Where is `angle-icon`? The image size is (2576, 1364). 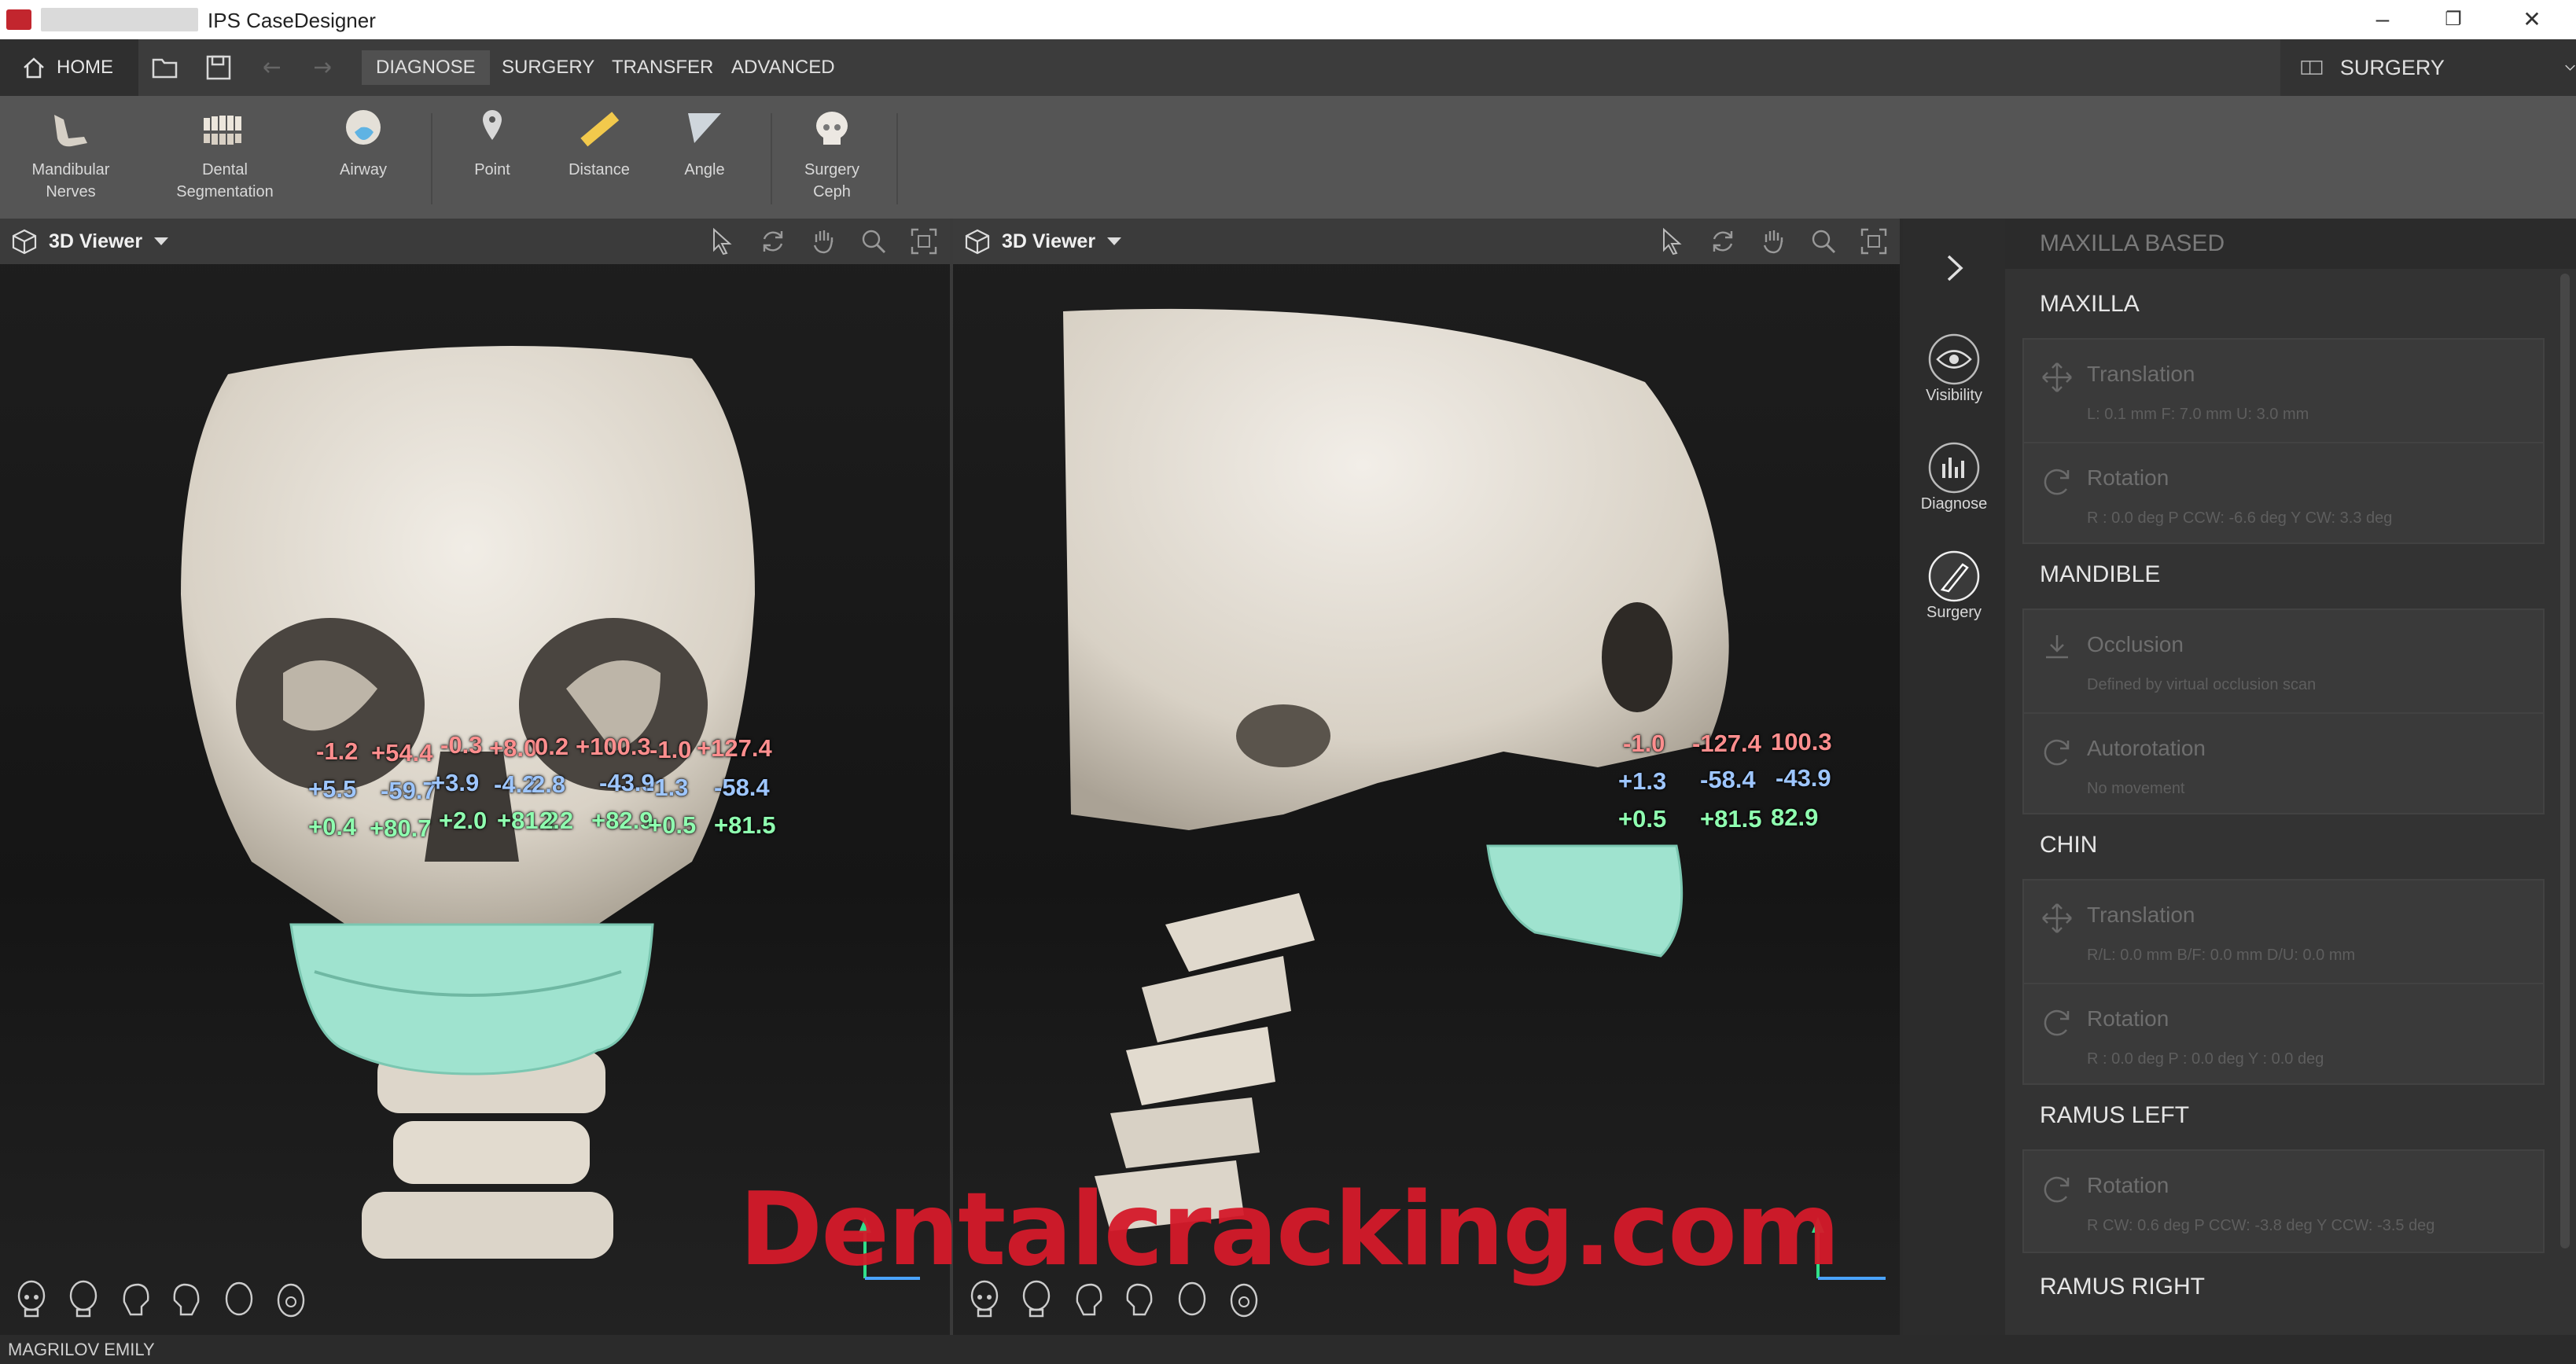 angle-icon is located at coordinates (704, 128).